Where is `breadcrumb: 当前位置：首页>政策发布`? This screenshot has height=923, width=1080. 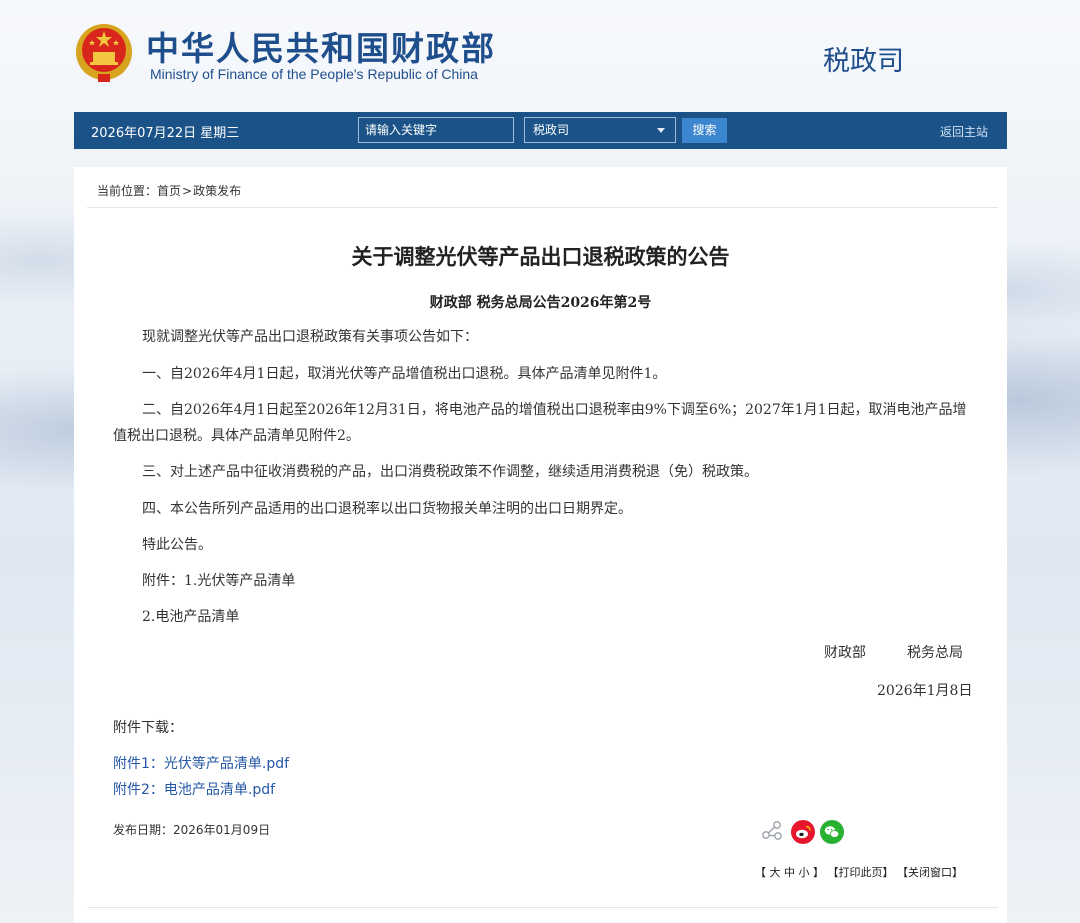
breadcrumb: 当前位置：首页>政策发布 is located at coordinates (169, 190).